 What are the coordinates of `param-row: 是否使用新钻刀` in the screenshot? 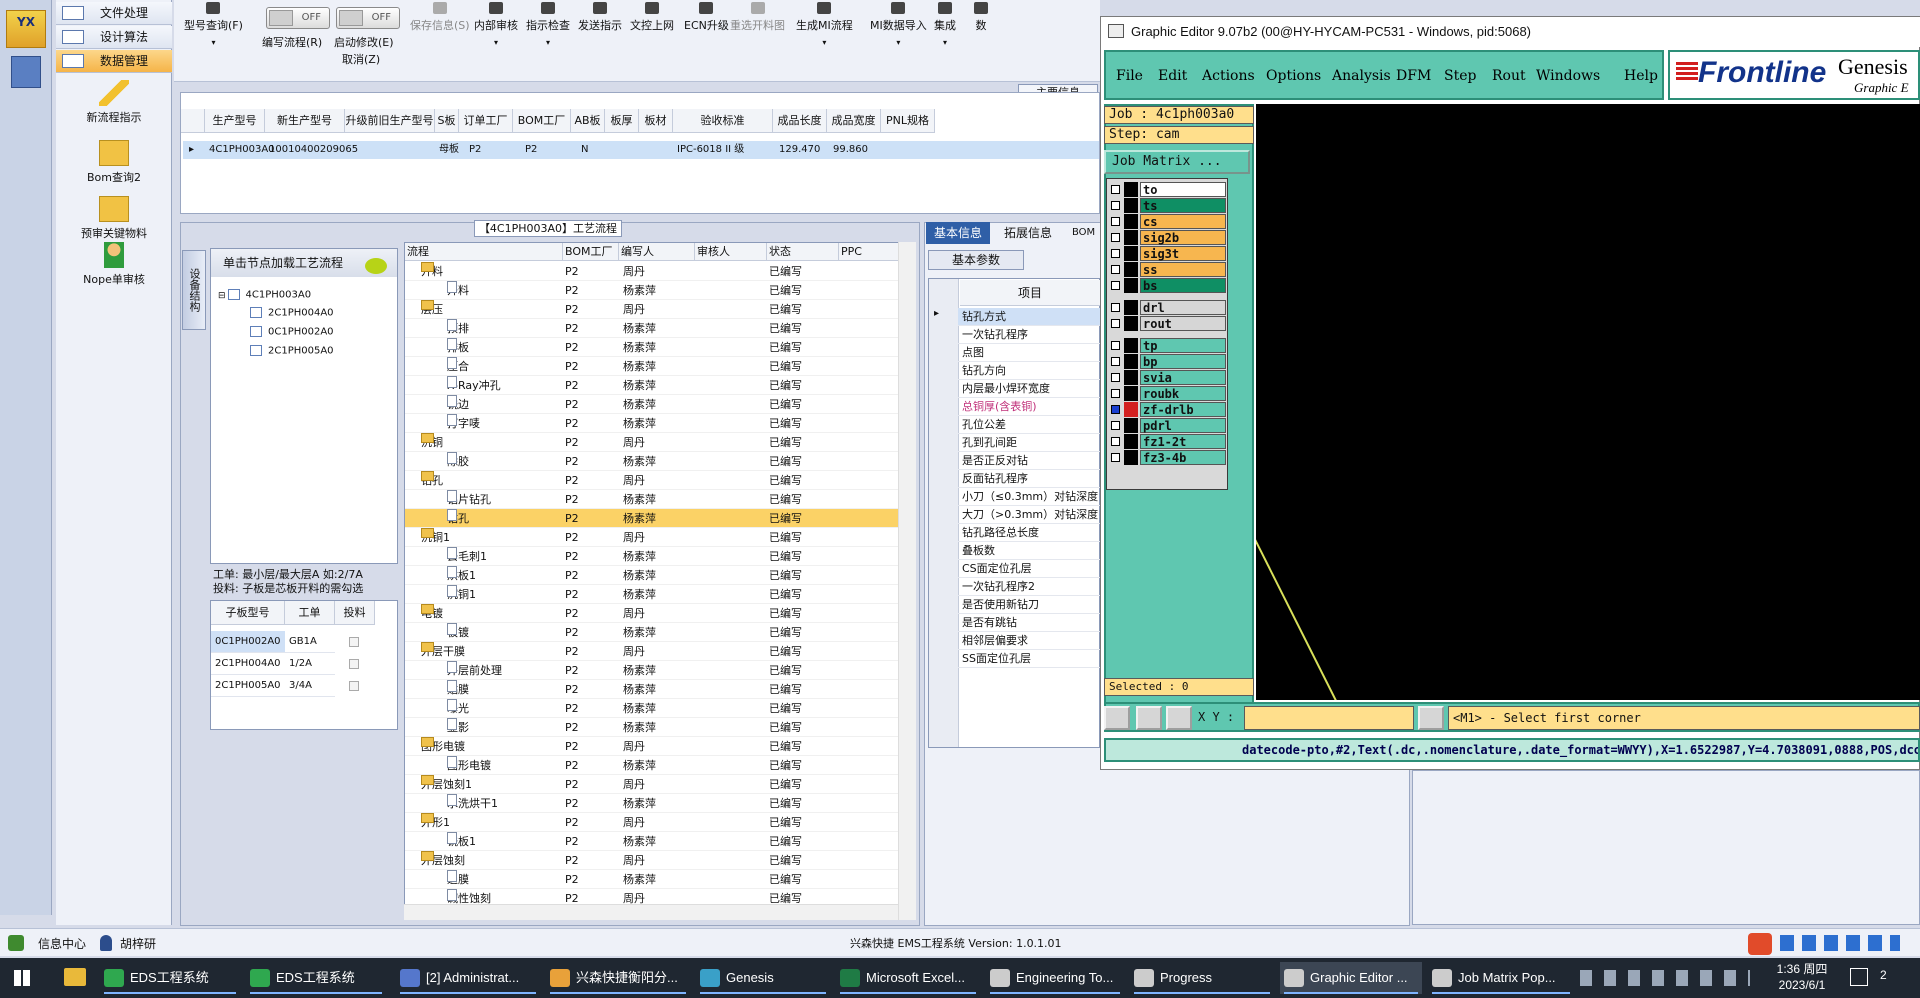 It's located at (1029, 605).